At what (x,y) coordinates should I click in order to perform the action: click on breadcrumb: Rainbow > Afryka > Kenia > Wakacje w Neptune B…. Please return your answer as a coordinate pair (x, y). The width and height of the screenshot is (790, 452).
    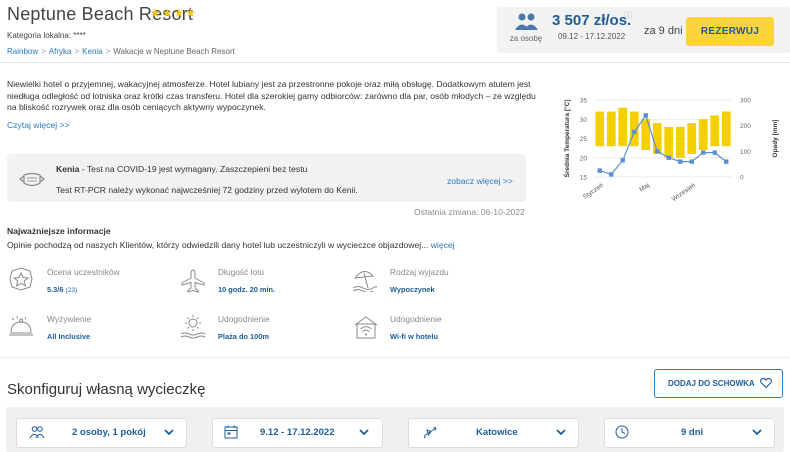
    Looking at the image, I should click on (121, 51).